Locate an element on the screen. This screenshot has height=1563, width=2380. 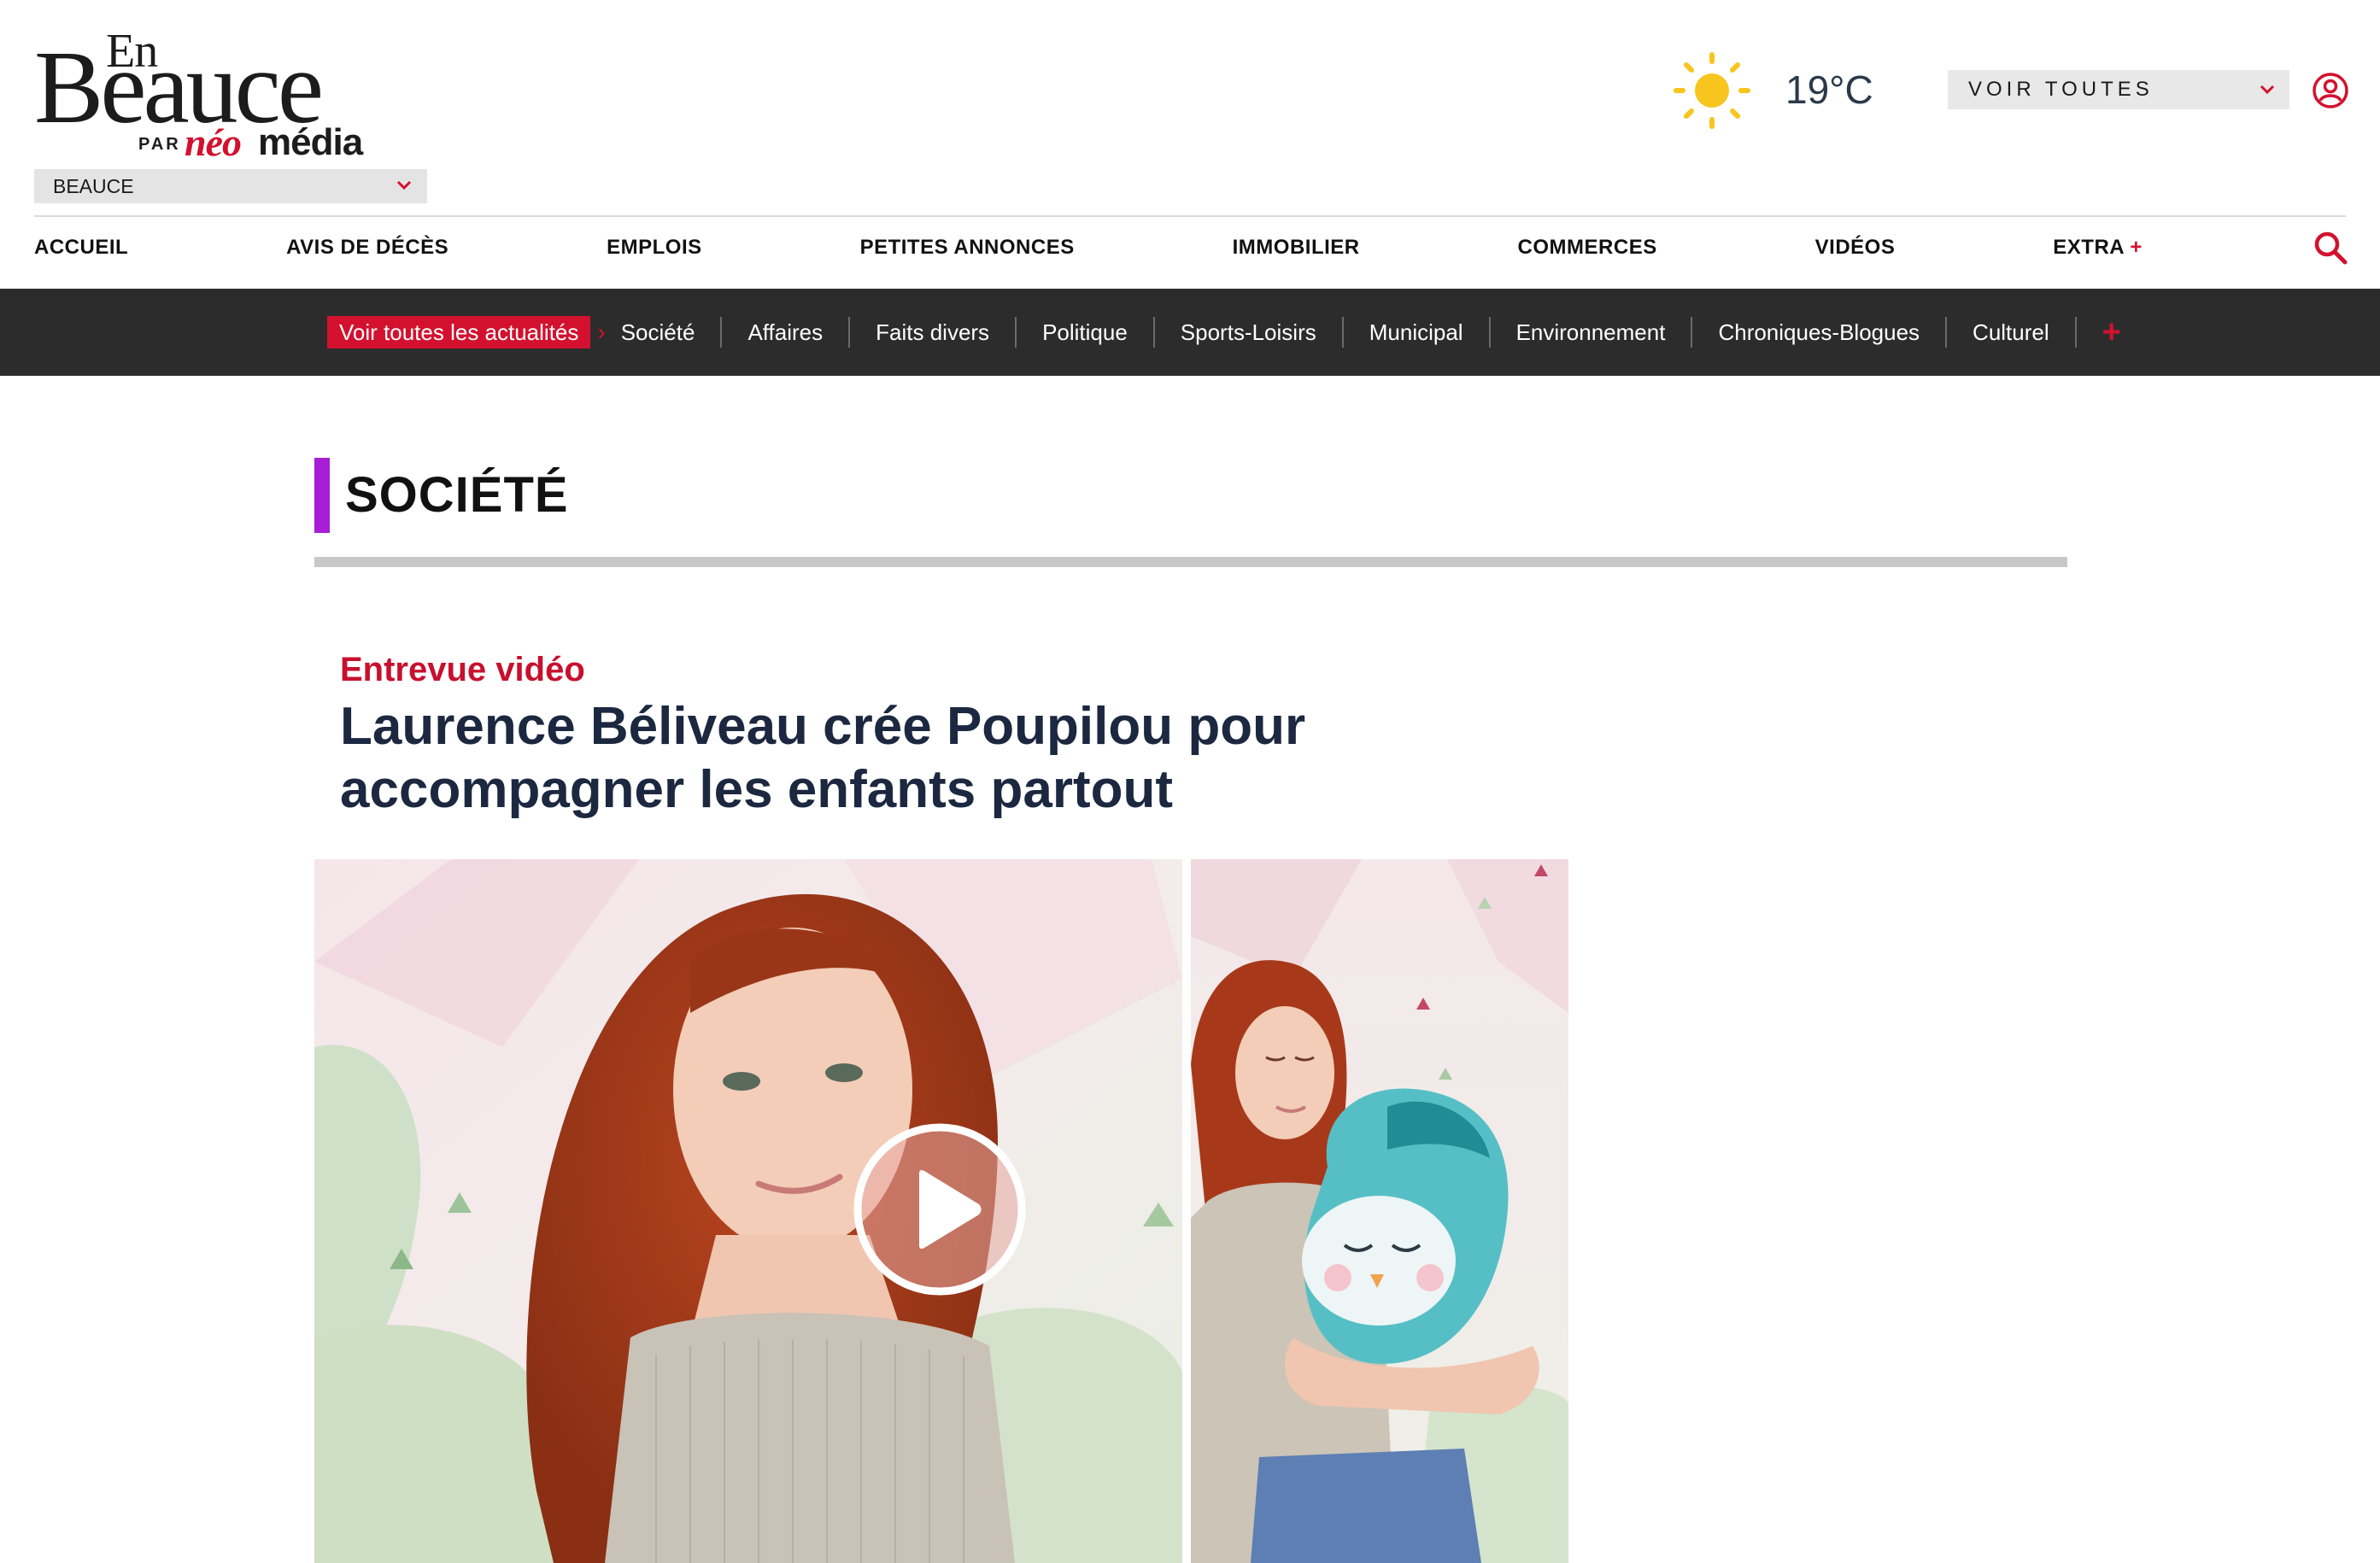
temperature: 19°C is located at coordinates (1829, 90).